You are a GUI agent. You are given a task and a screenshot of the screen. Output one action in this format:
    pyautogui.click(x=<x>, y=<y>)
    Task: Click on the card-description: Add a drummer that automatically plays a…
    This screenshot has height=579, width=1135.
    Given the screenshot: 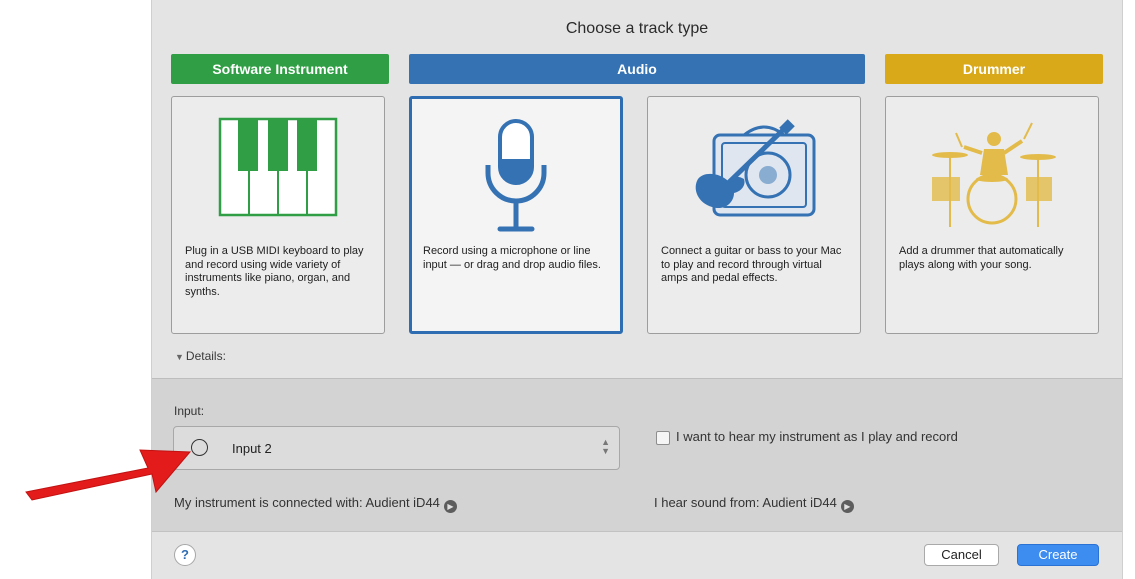 What is the action you would take?
    pyautogui.click(x=981, y=258)
    